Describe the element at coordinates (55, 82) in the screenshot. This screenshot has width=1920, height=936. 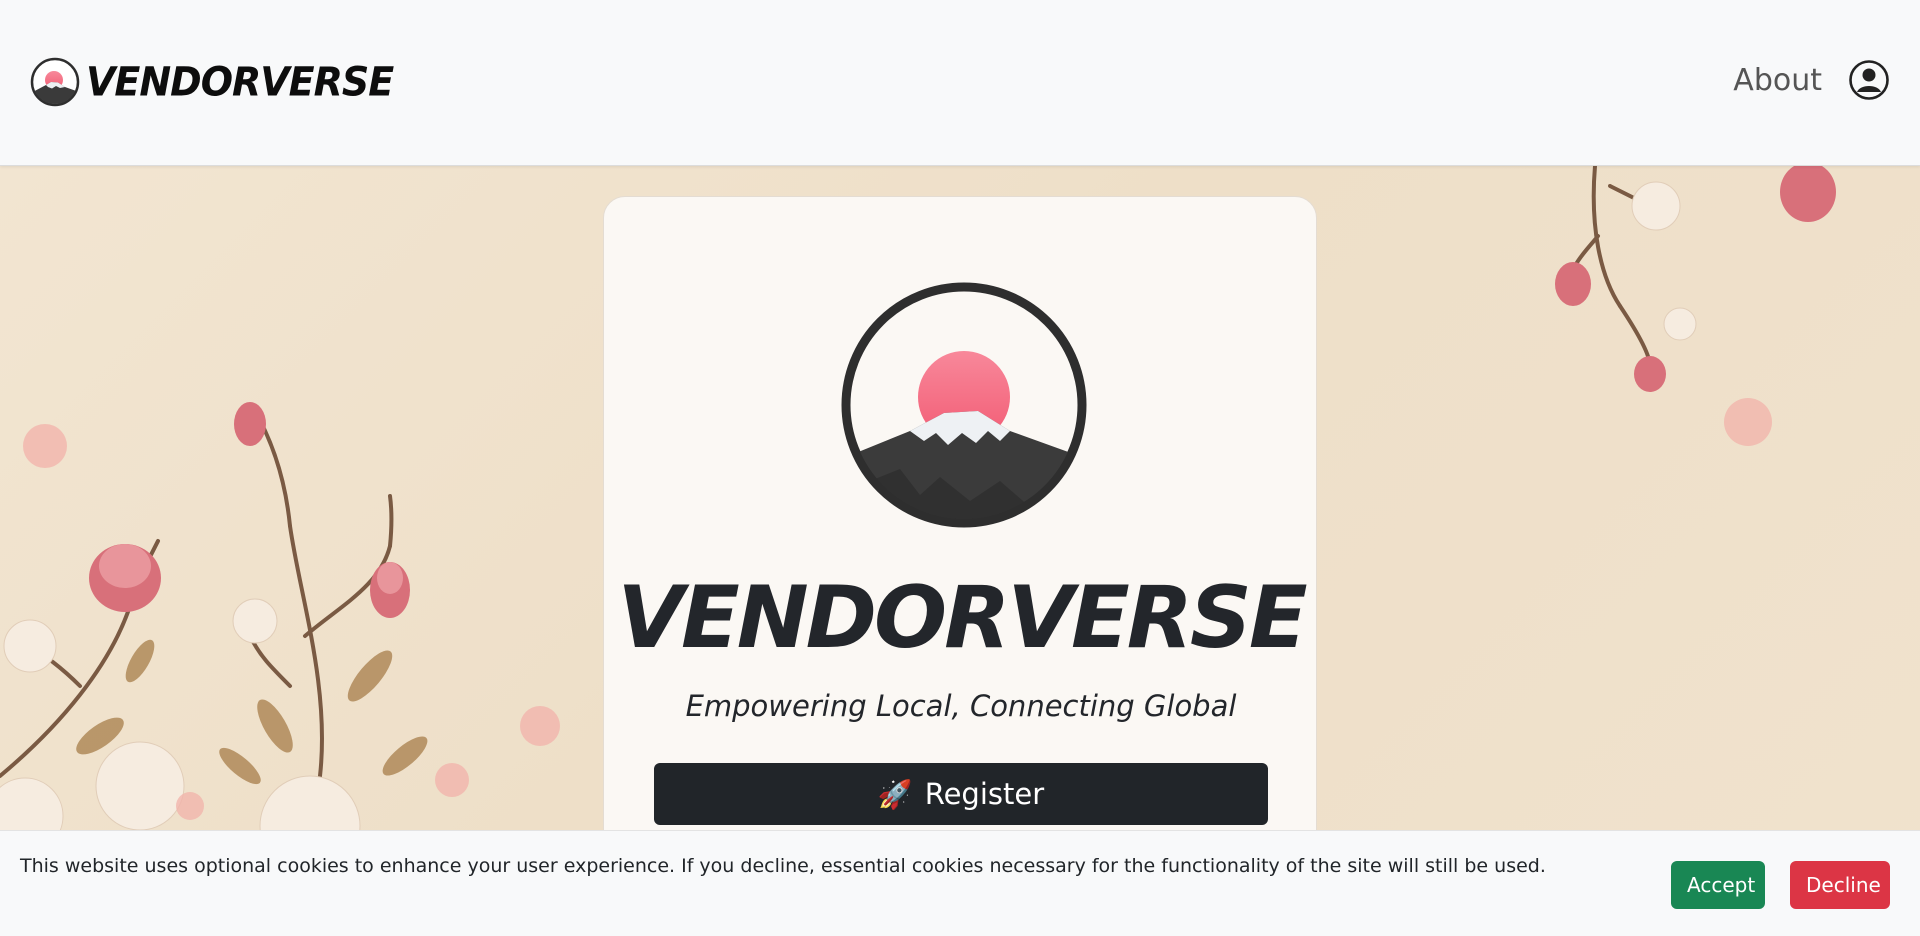
I see `mount-fuji-logo-icon` at that location.